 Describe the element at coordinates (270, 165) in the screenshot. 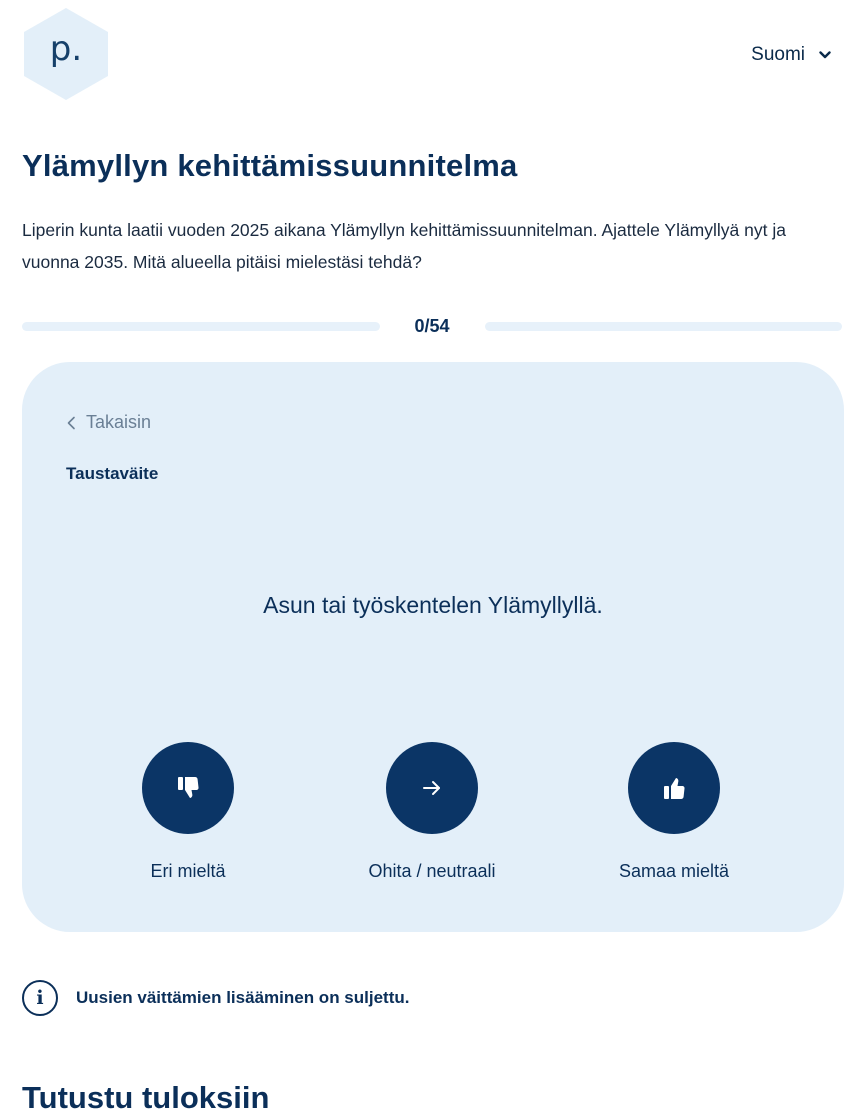

I see `page-title: Ylämyllyn kehittämissuunnitelma` at that location.